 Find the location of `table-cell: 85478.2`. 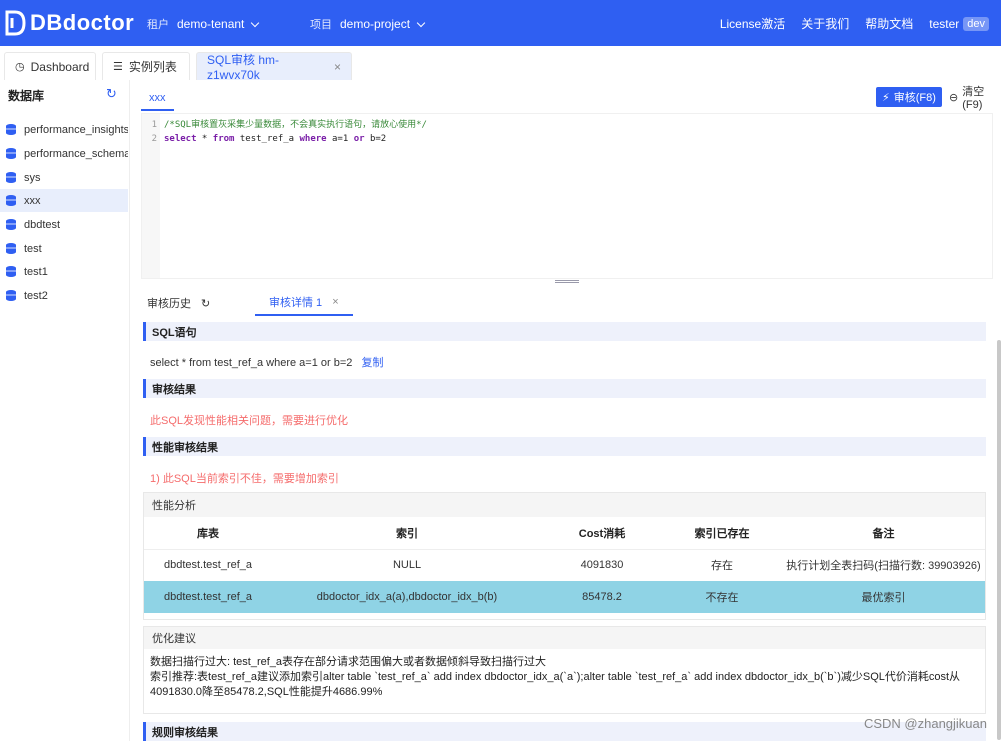

table-cell: 85478.2 is located at coordinates (602, 597).